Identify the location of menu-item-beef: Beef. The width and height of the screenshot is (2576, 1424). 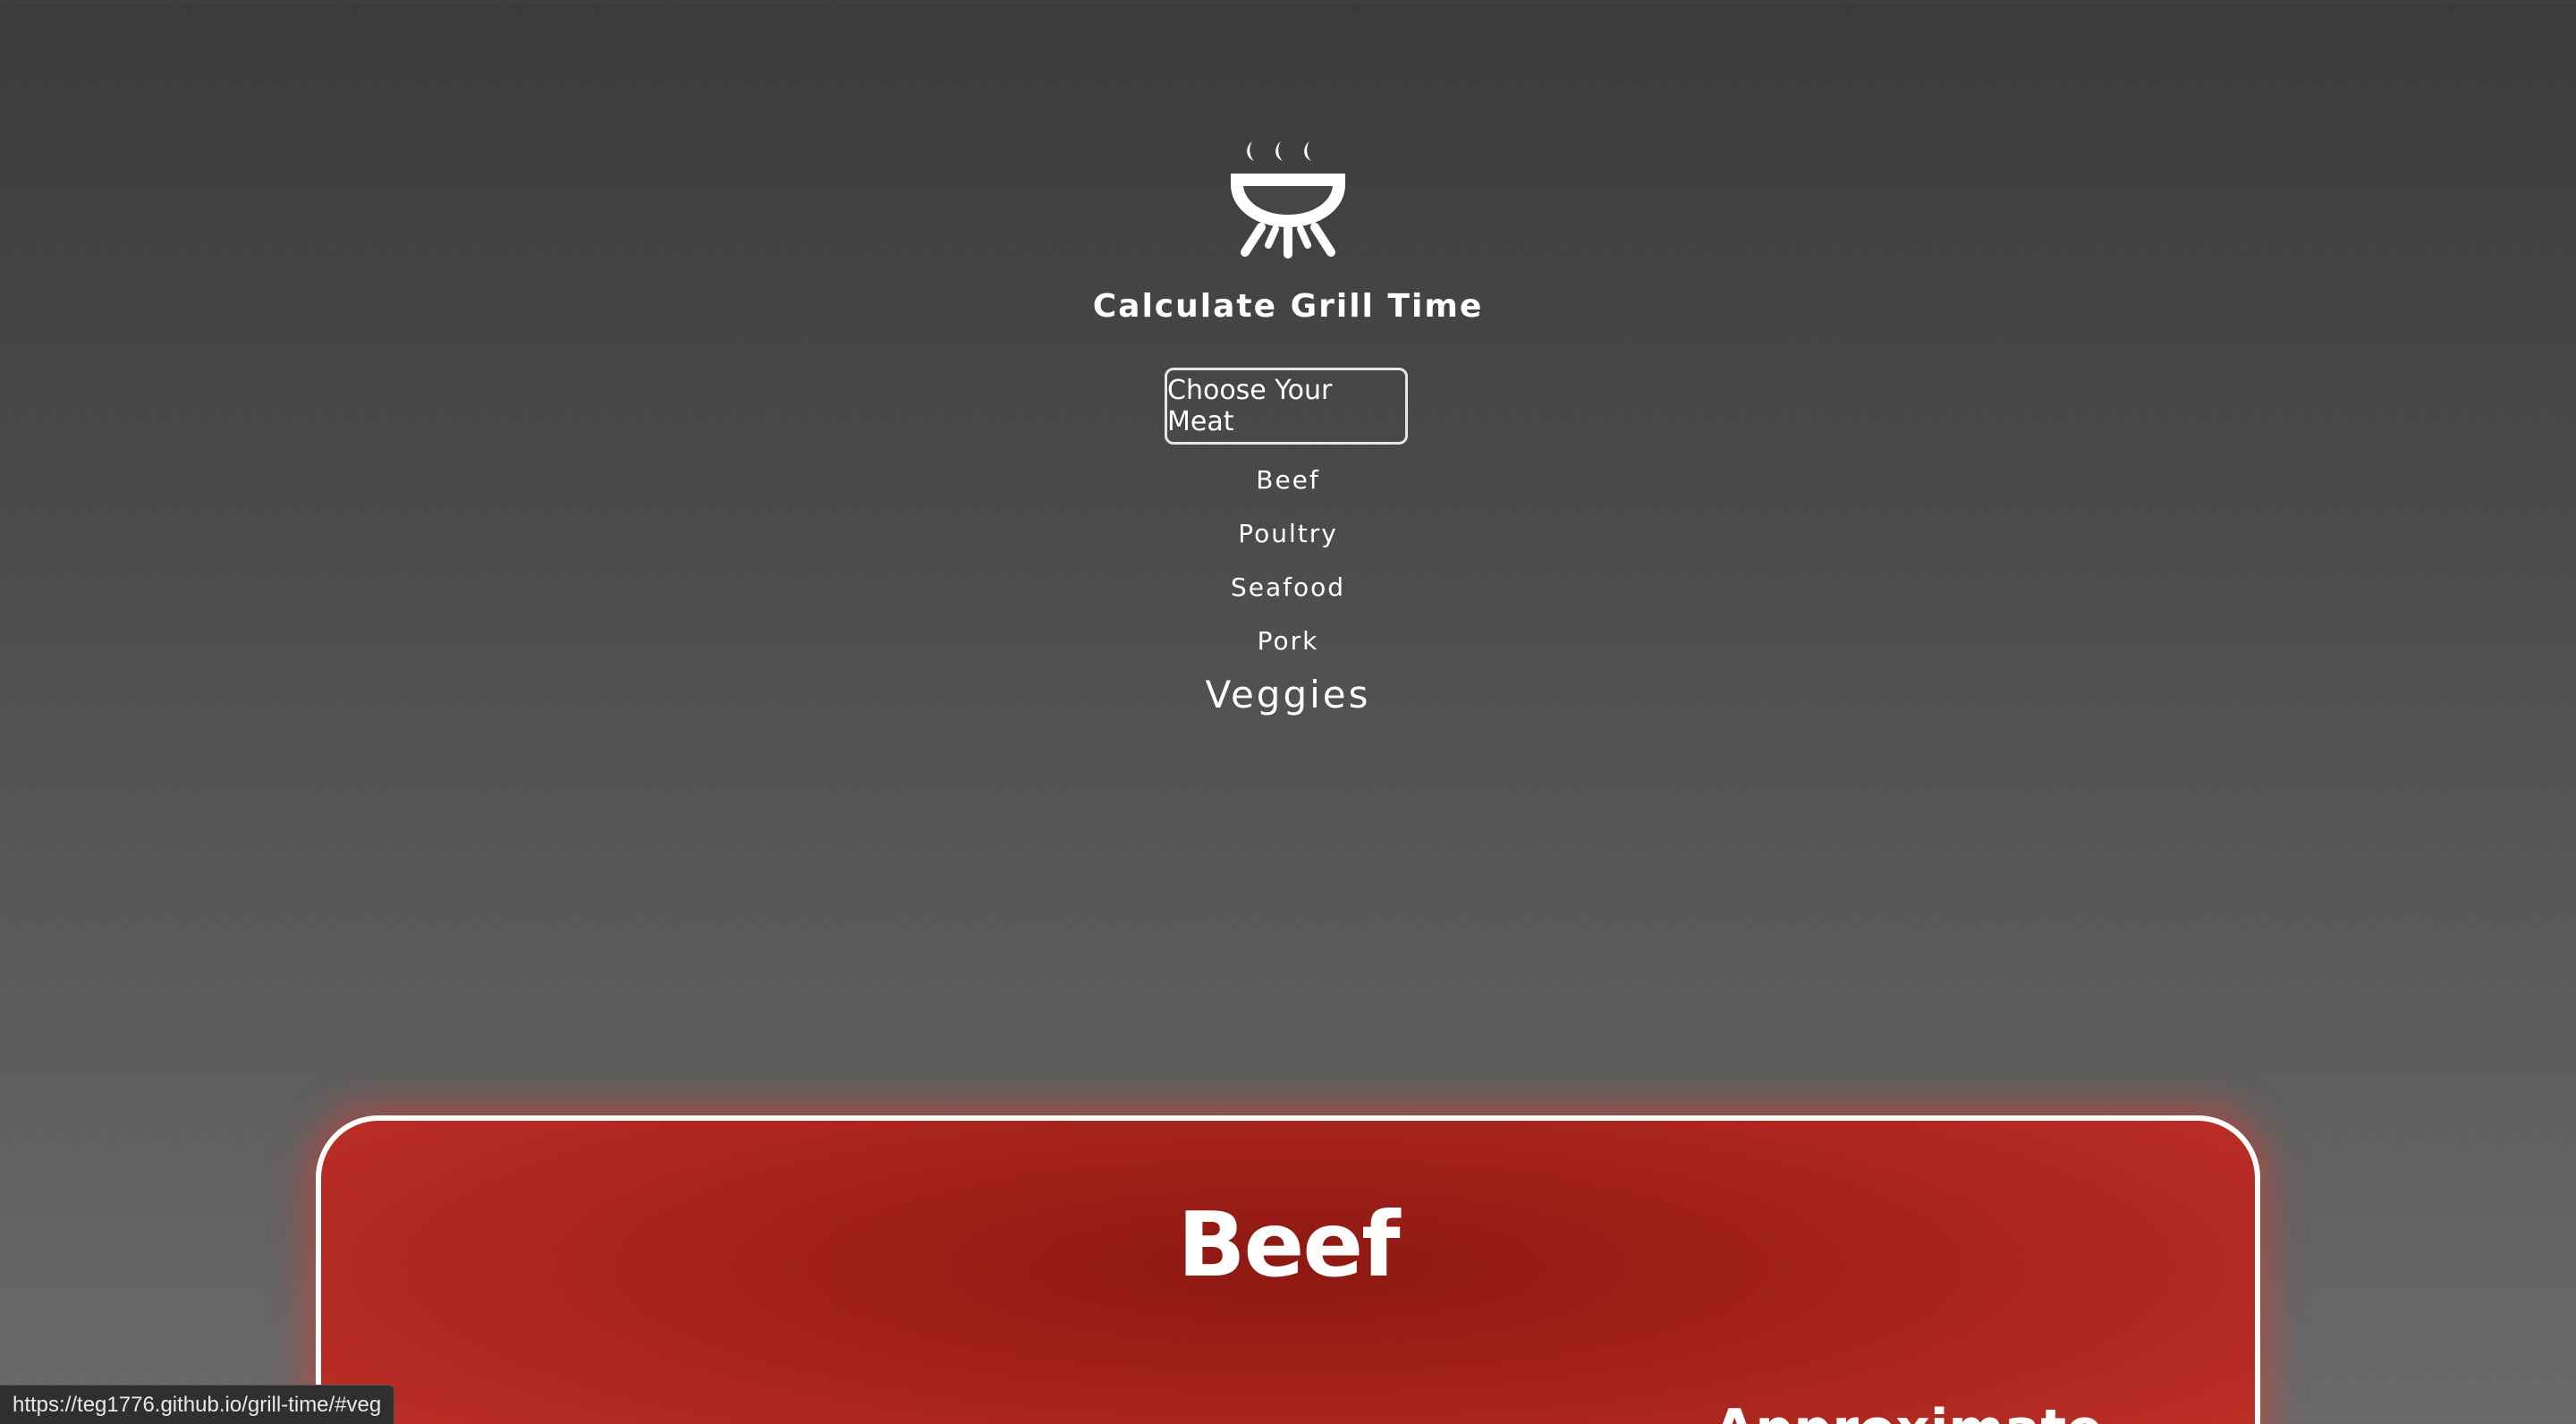
(1288, 480).